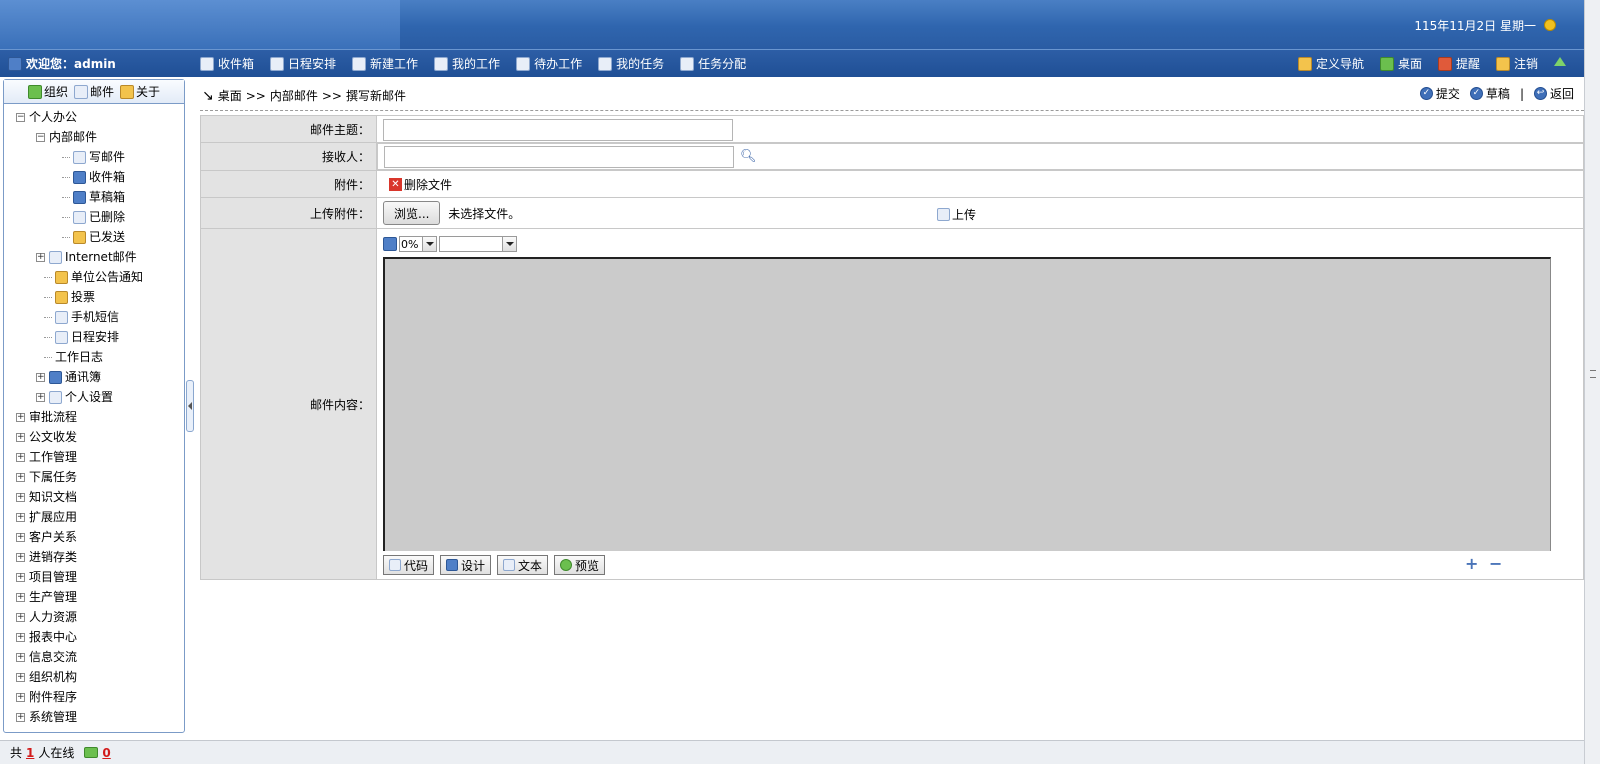 Image resolution: width=1600 pixels, height=764 pixels. What do you see at coordinates (94, 717) in the screenshot?
I see `tree-system: + 系统管理` at bounding box center [94, 717].